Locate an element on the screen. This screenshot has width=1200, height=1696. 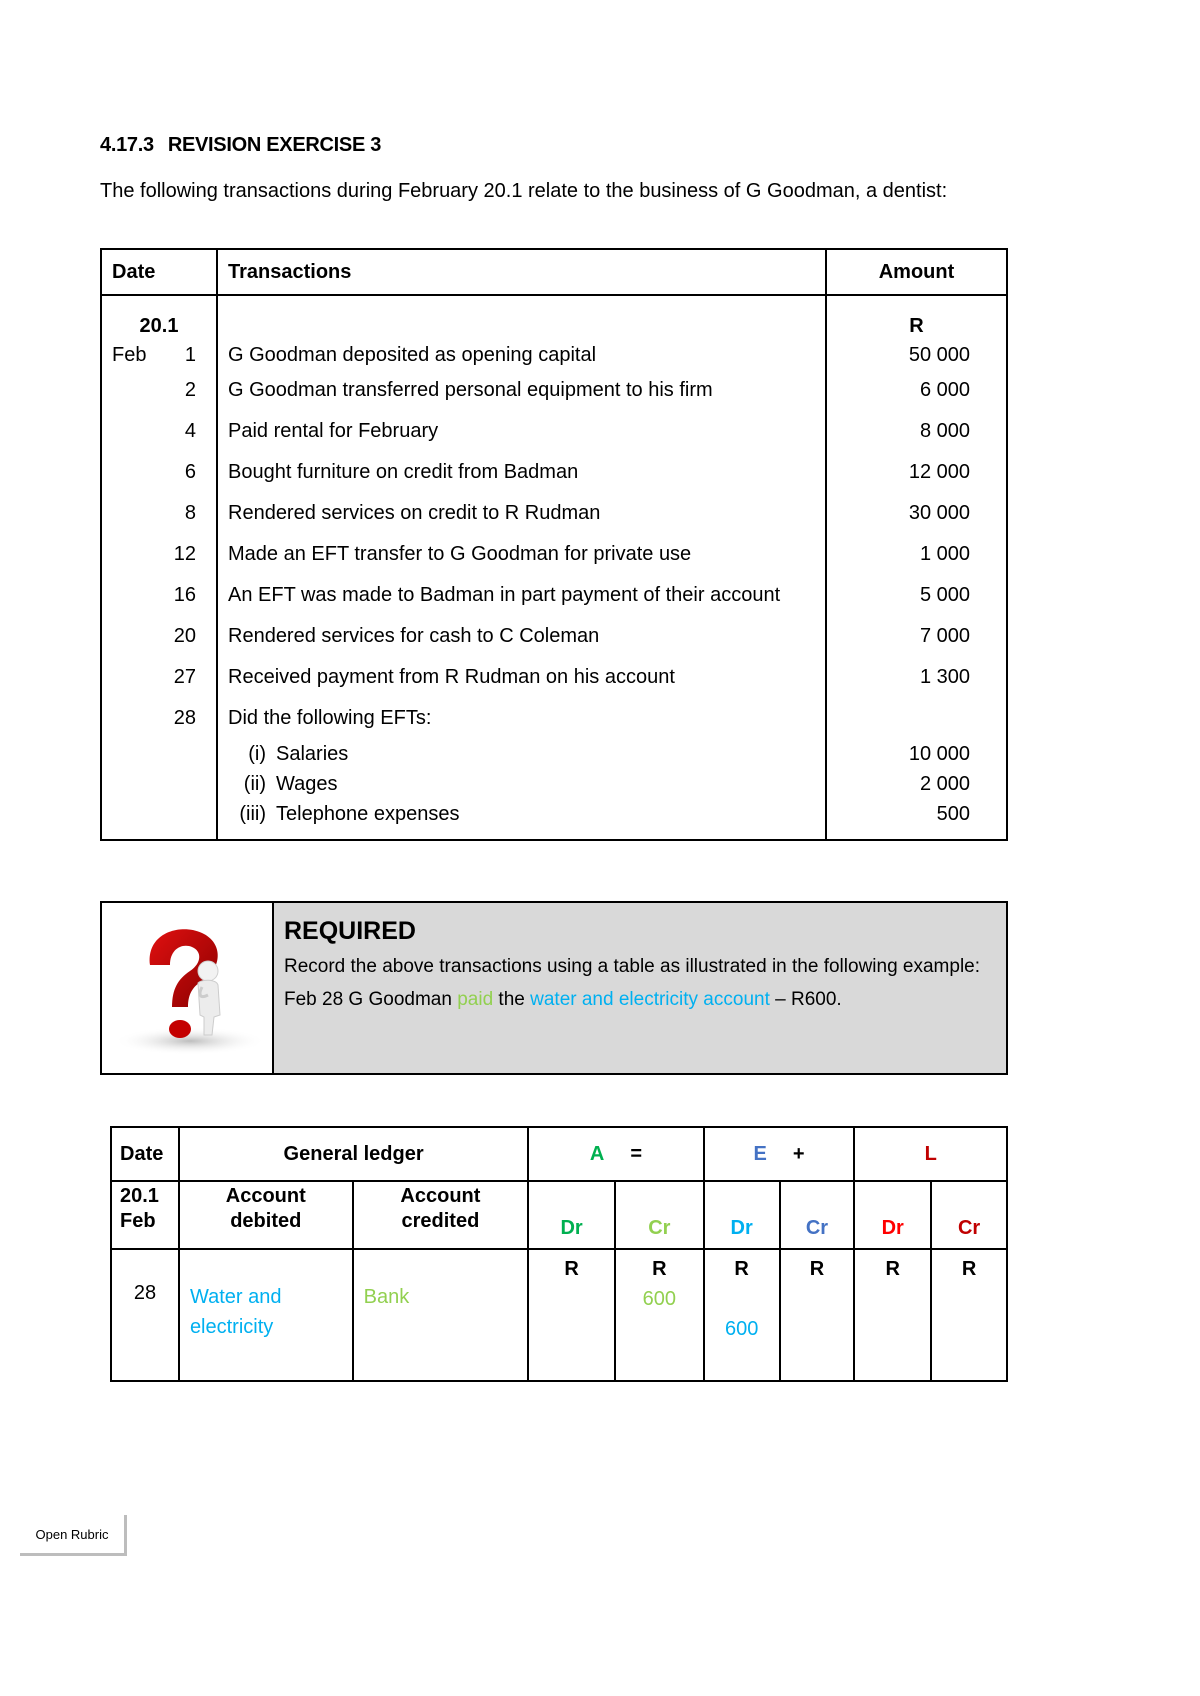
ledger-header-general-ledger: General ledger is located at coordinates (353, 1154).